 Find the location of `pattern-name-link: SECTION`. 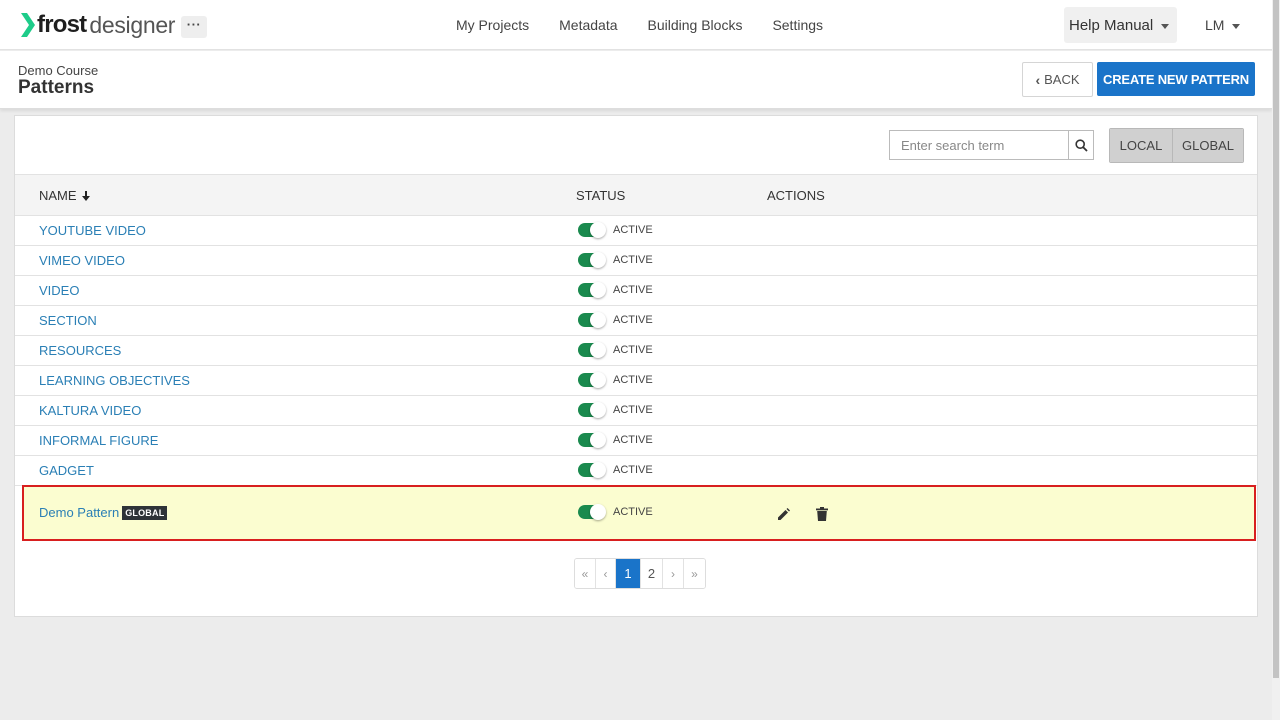

pattern-name-link: SECTION is located at coordinates (68, 320).